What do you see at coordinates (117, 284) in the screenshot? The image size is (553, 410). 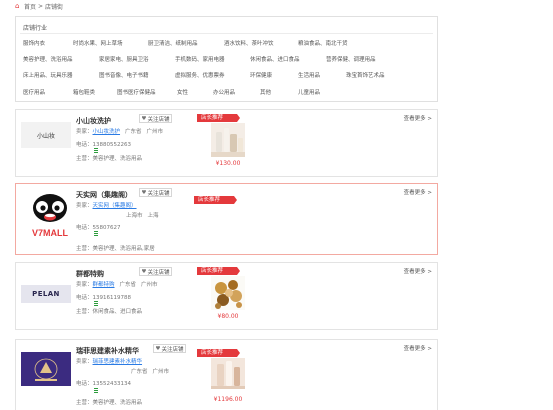 I see `seller-row: 卖家： 群都特购 广东省 广州市` at bounding box center [117, 284].